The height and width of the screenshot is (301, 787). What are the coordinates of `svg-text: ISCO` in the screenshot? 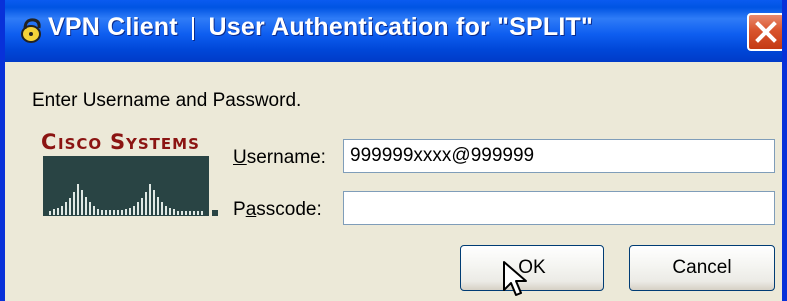 It's located at (80, 144).